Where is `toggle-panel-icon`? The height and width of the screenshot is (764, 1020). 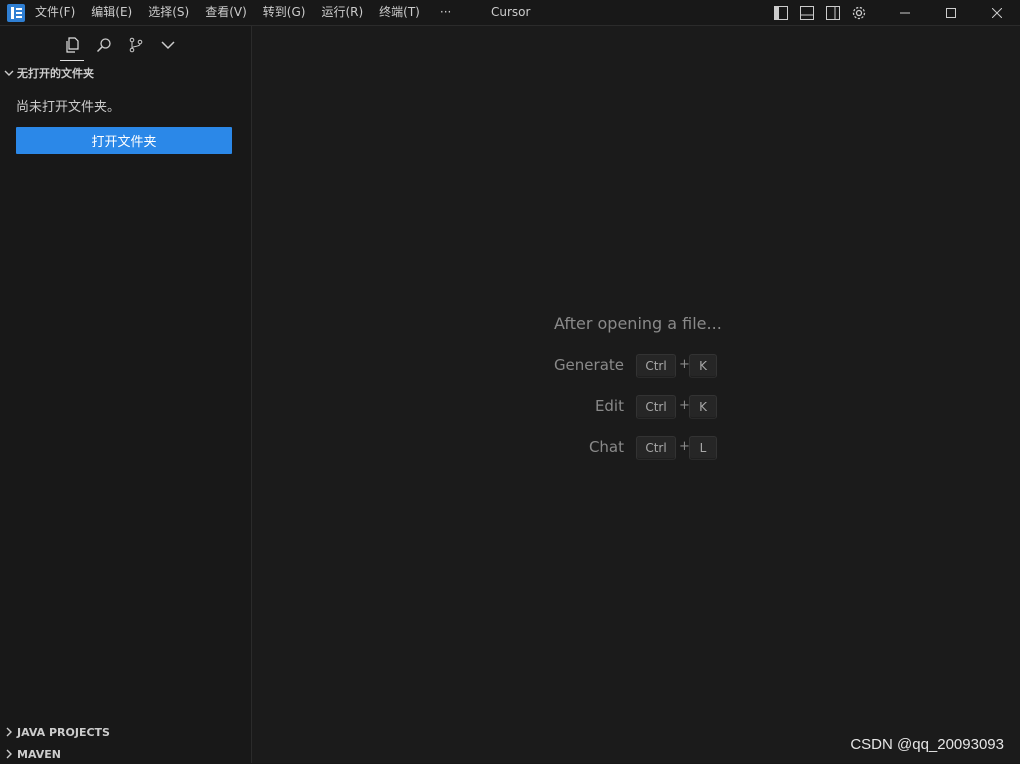
toggle-panel-icon is located at coordinates (807, 12).